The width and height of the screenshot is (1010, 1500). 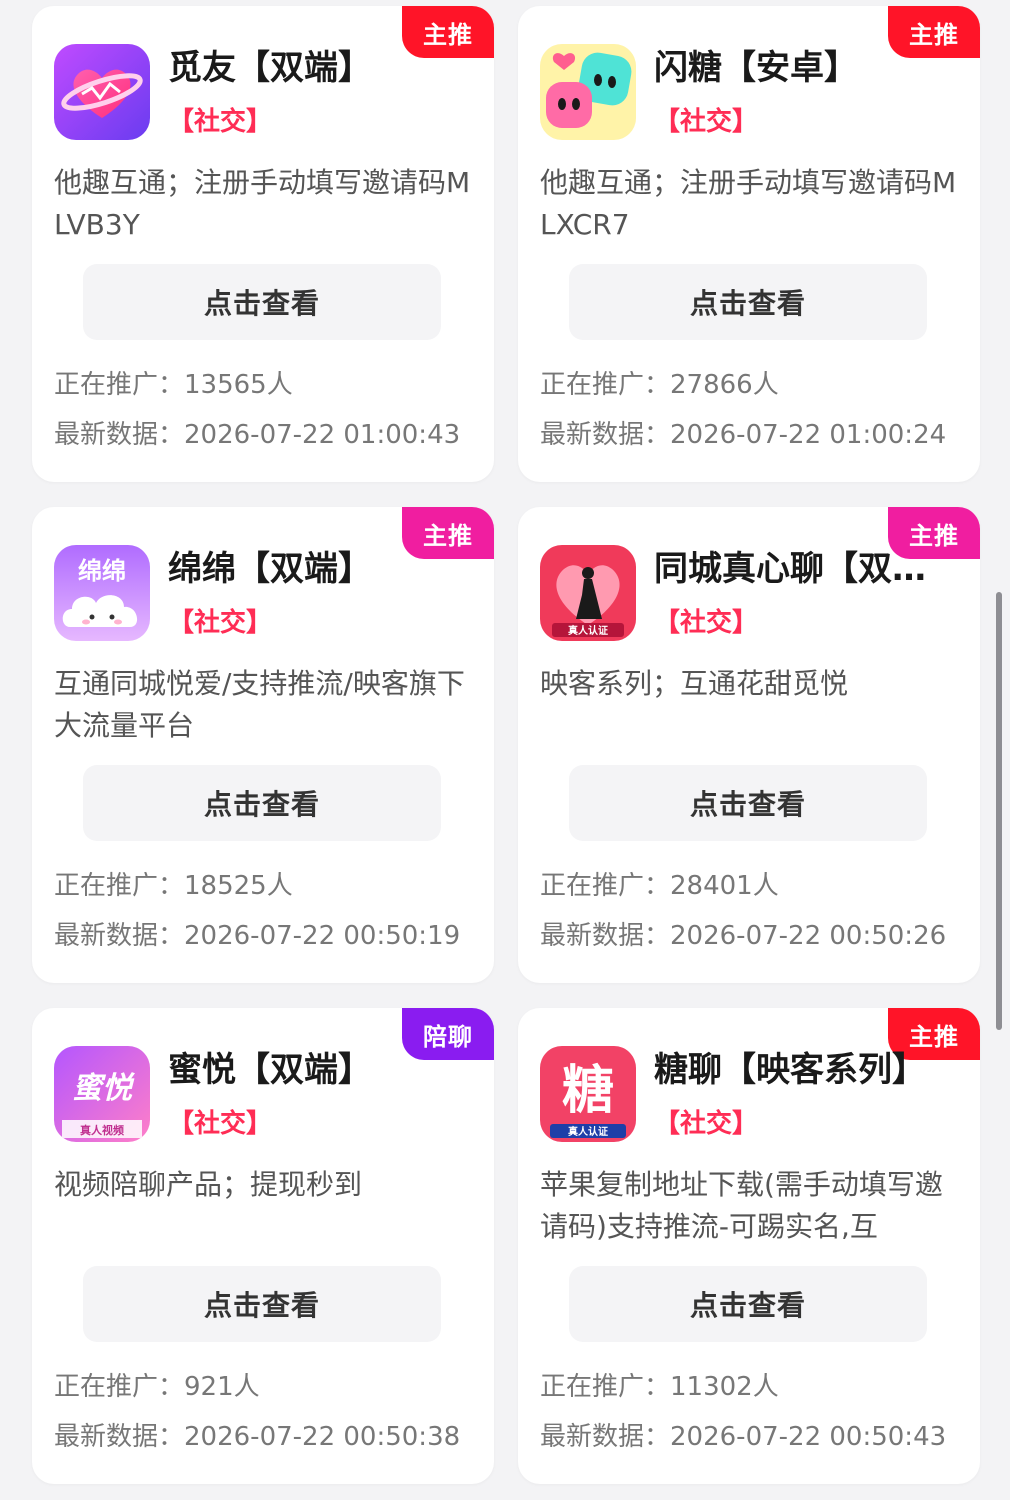 What do you see at coordinates (270, 569) in the screenshot?
I see `app-title: 绵绵【双端】` at bounding box center [270, 569].